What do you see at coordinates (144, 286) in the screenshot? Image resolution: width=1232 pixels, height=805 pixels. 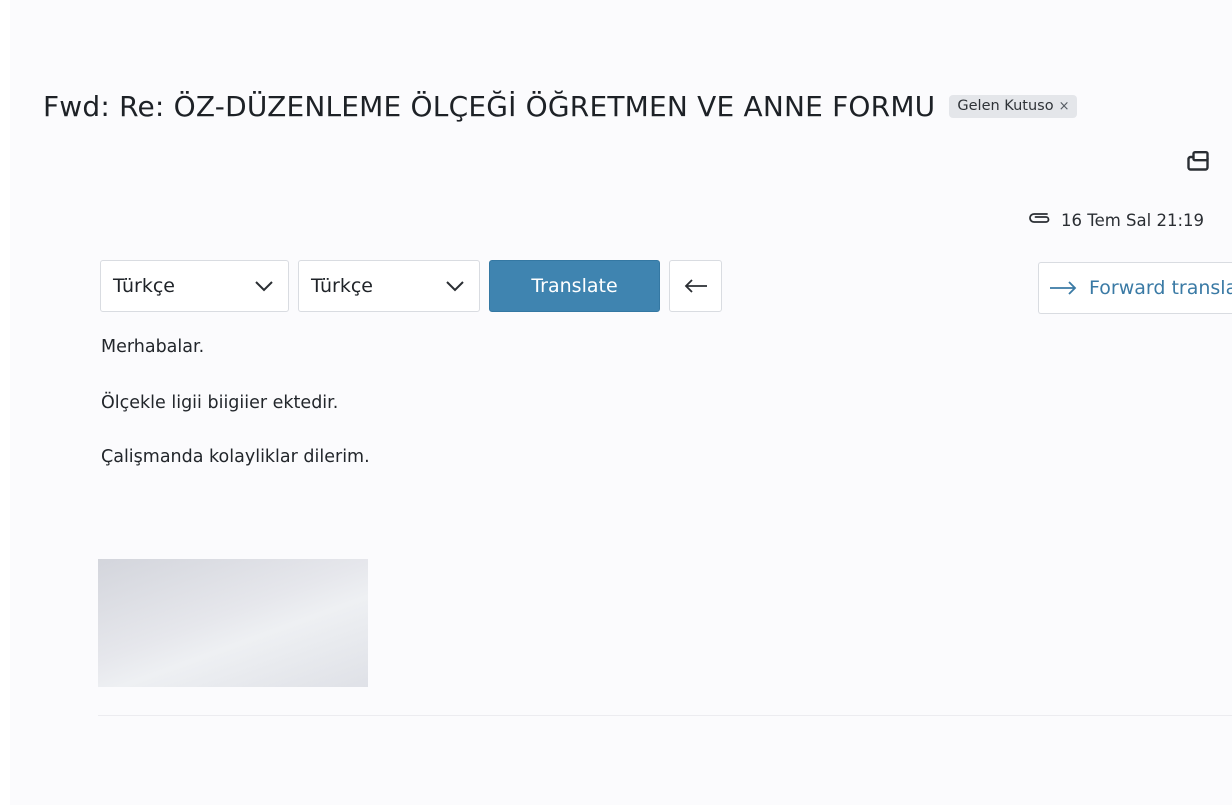 I see `source-language-value: Türkçe` at bounding box center [144, 286].